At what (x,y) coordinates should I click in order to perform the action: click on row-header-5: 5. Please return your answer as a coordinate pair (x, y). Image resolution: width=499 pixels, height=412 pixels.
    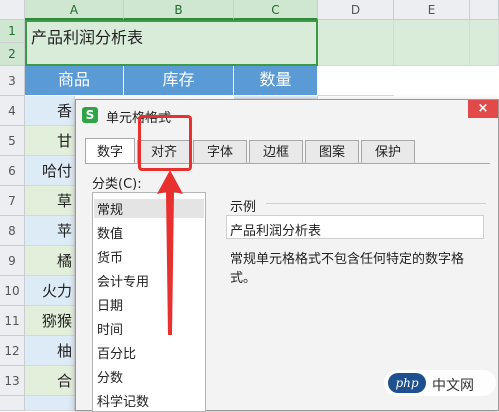
    Looking at the image, I should click on (12, 141).